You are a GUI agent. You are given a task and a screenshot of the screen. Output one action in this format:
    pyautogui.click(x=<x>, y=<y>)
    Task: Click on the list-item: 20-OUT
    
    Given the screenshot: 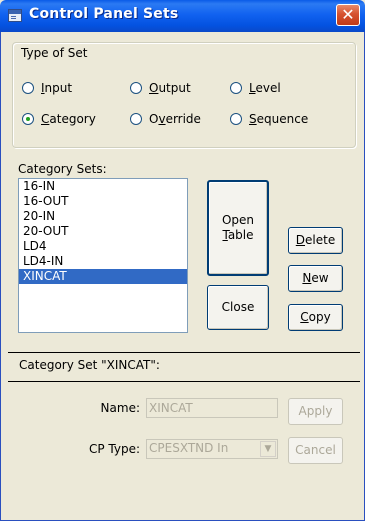 What is the action you would take?
    pyautogui.click(x=103, y=231)
    